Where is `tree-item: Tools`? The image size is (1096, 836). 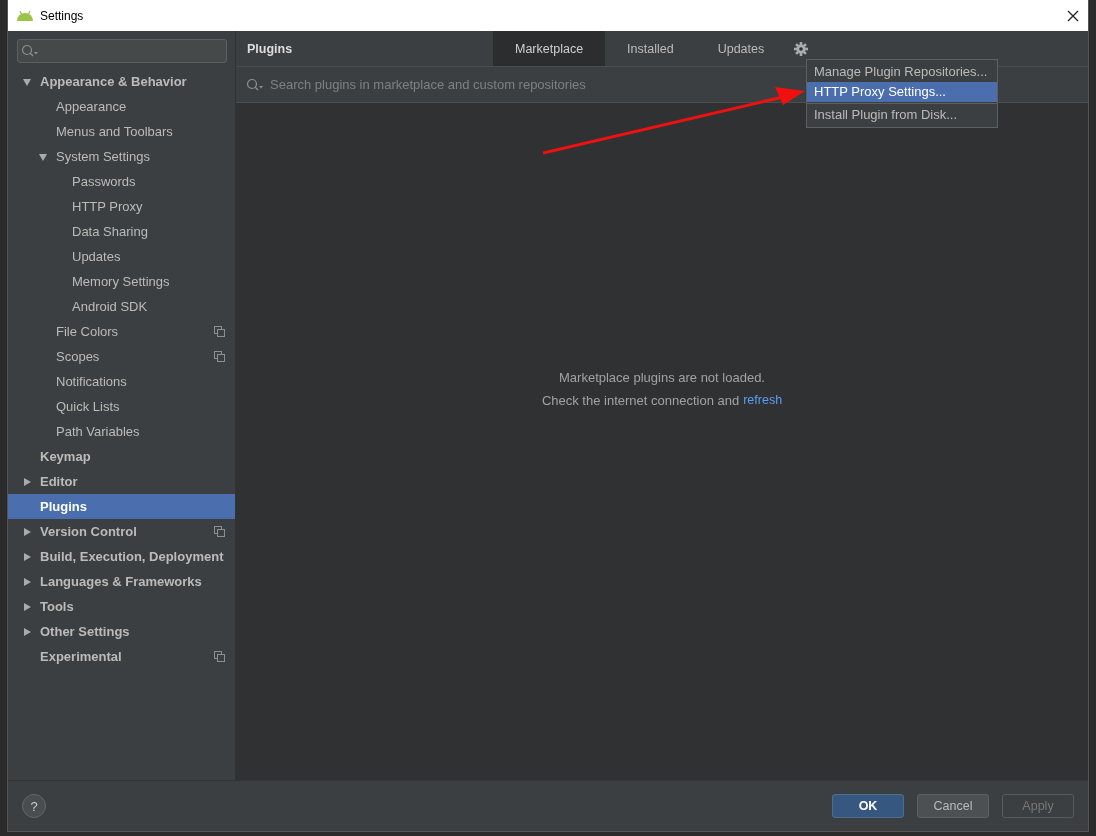 tree-item: Tools is located at coordinates (121, 606).